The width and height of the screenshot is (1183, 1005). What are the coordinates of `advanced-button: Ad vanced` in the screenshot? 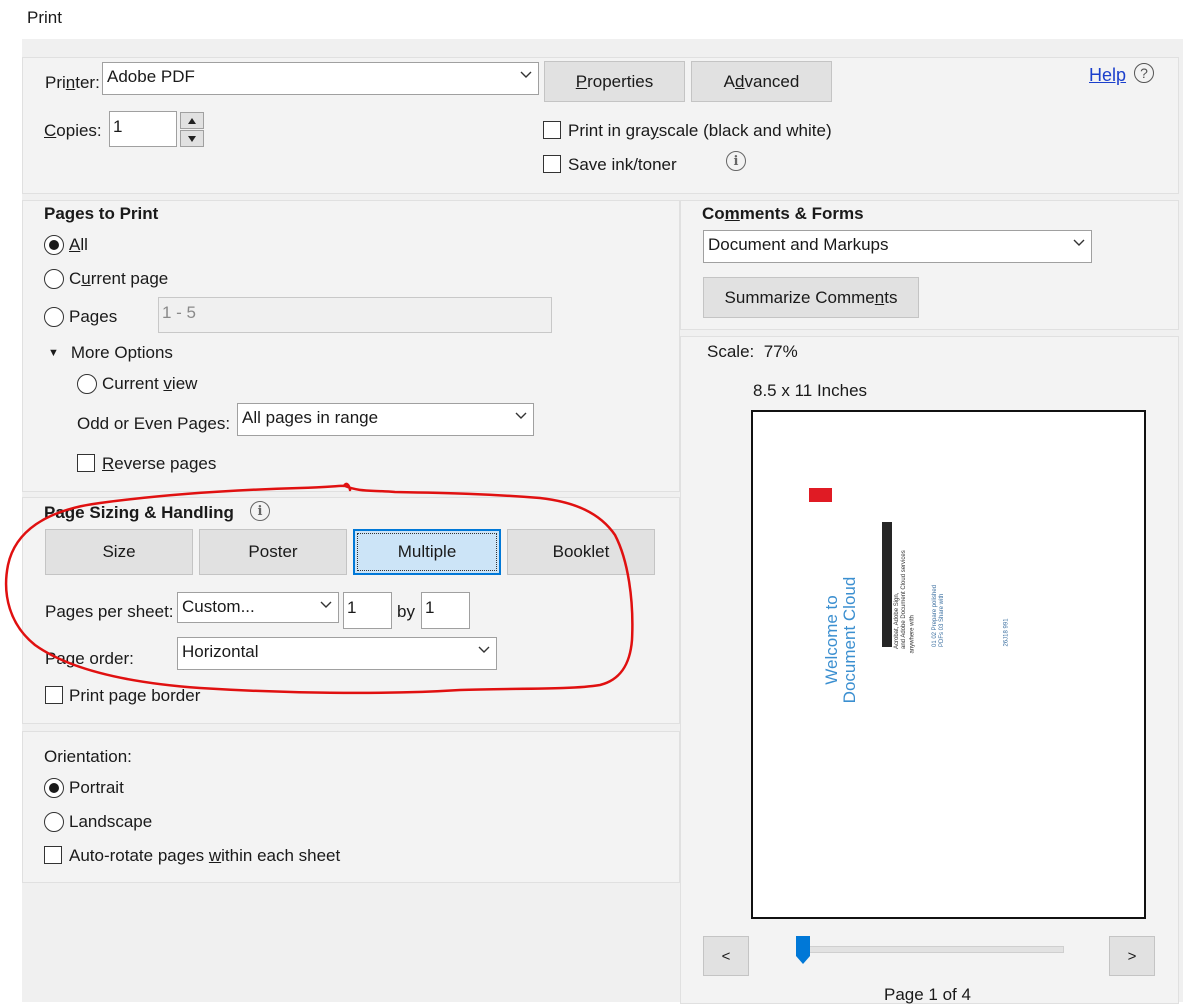 It's located at (761, 81).